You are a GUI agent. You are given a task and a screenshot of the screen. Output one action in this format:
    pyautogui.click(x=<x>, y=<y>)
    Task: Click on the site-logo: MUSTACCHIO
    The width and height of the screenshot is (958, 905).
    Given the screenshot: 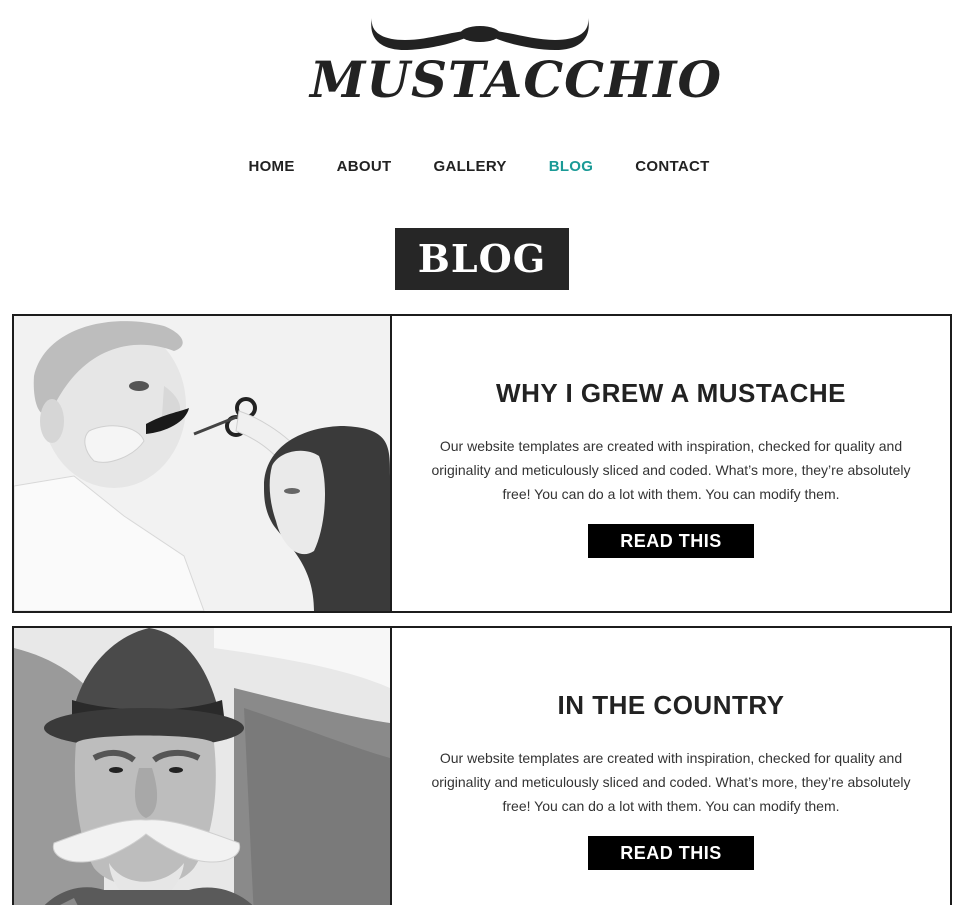 What is the action you would take?
    pyautogui.click(x=516, y=60)
    